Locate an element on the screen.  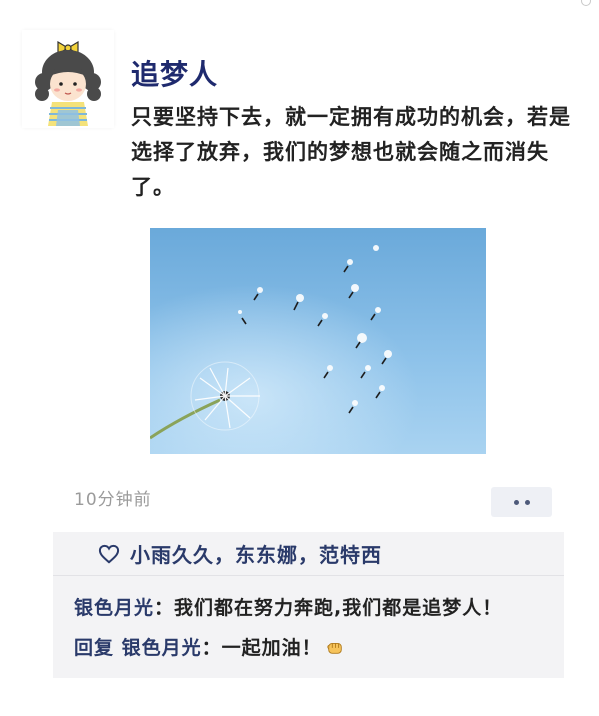
heart-outline-icon is located at coordinates (109, 553).